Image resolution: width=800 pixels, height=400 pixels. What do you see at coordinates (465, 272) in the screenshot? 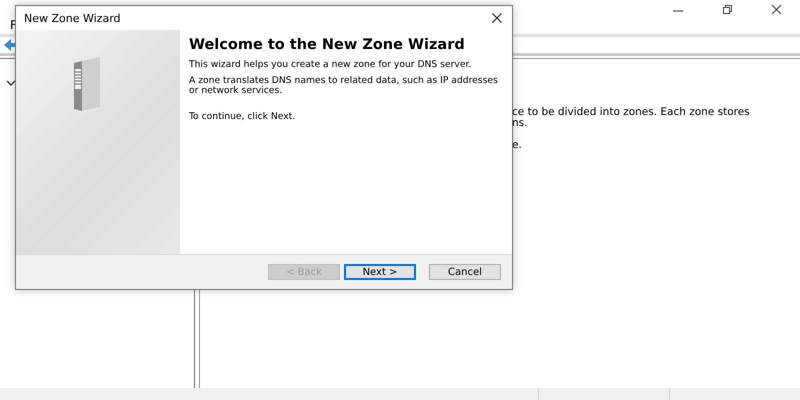
I see `wizard-button: Cancel` at bounding box center [465, 272].